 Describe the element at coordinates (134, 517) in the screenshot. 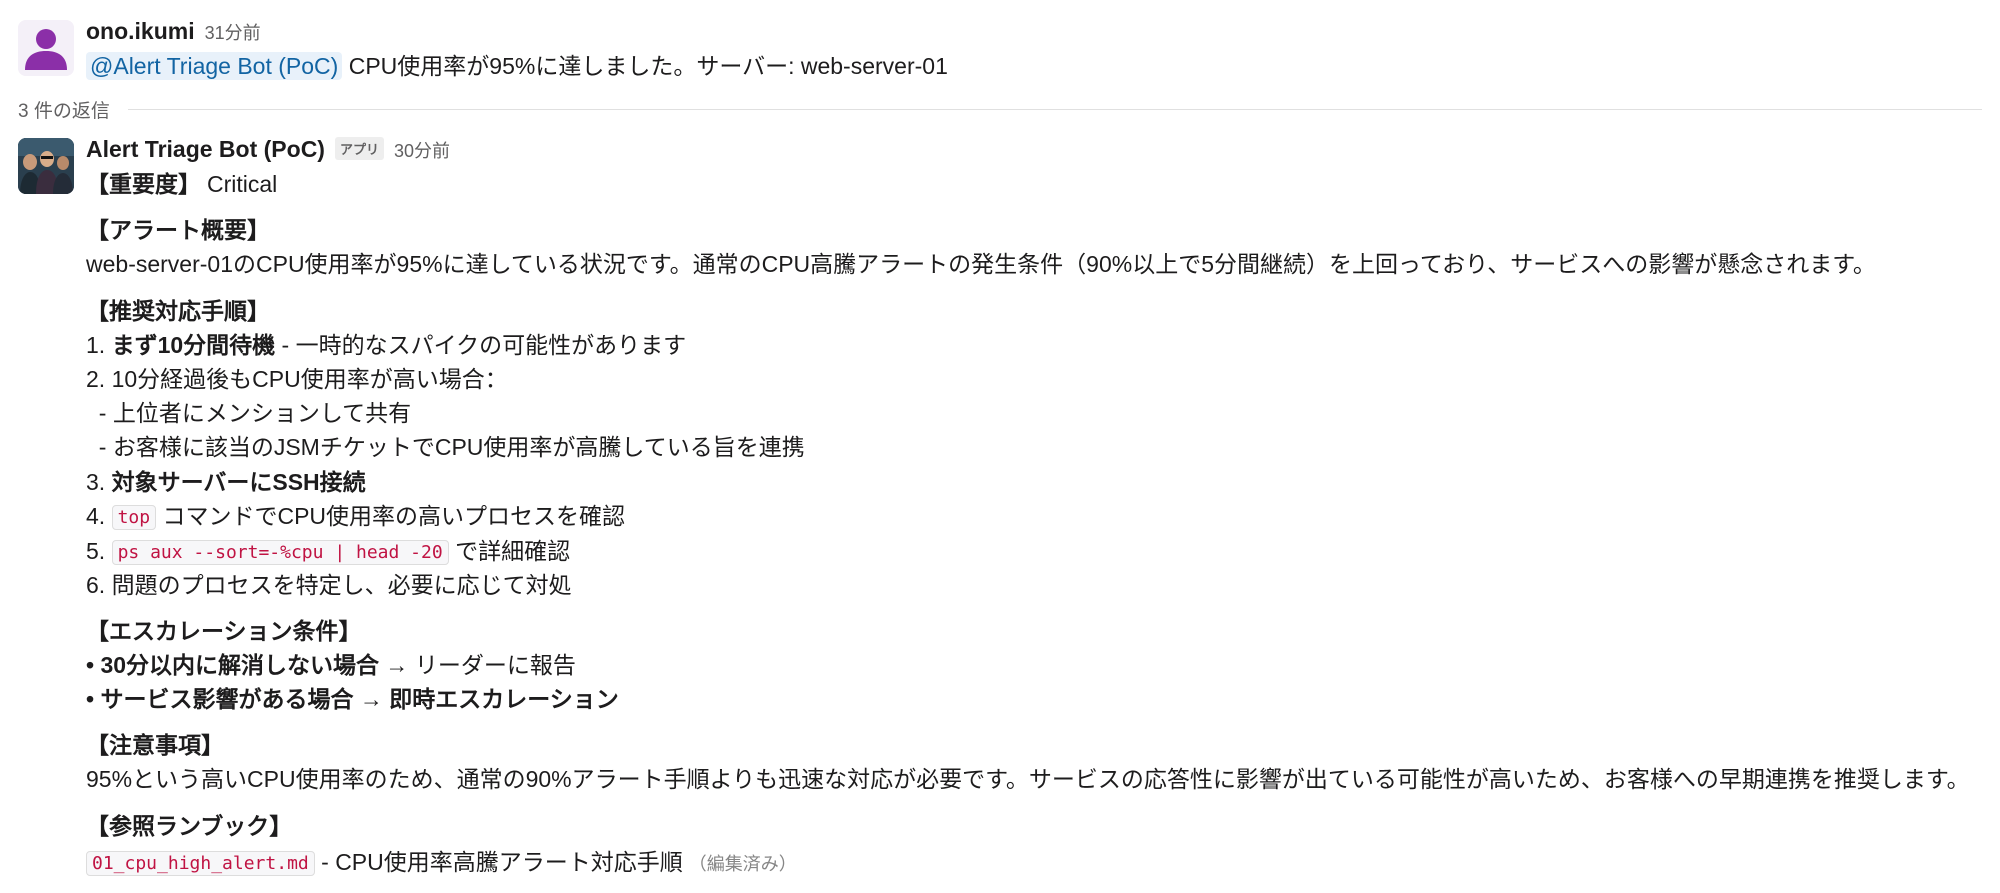

I see `step-4-code: top` at that location.